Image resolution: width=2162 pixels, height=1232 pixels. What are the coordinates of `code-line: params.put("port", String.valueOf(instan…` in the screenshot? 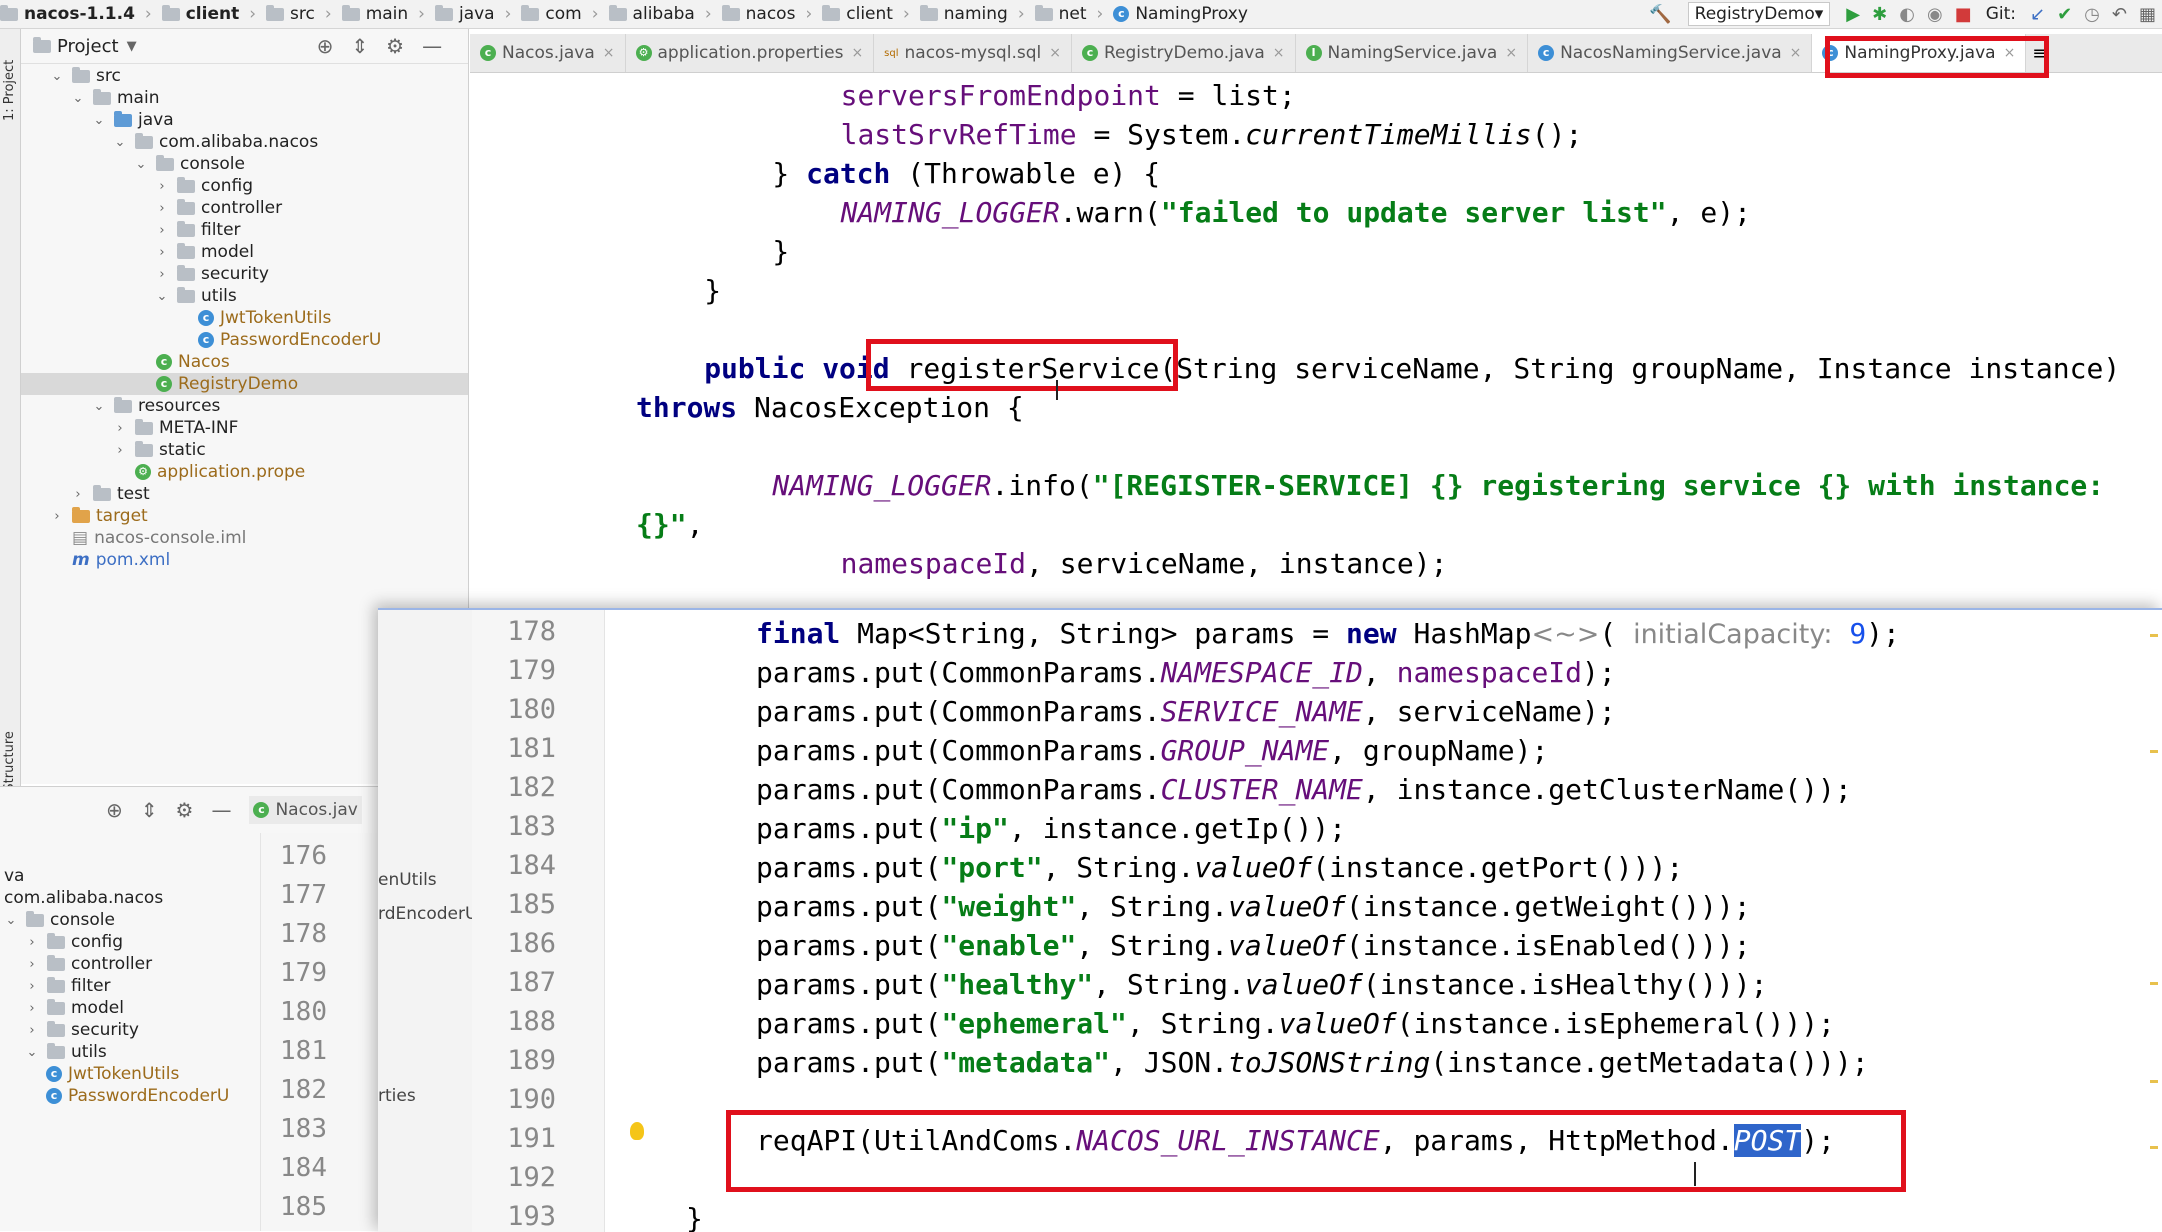 It's located at (1219, 867).